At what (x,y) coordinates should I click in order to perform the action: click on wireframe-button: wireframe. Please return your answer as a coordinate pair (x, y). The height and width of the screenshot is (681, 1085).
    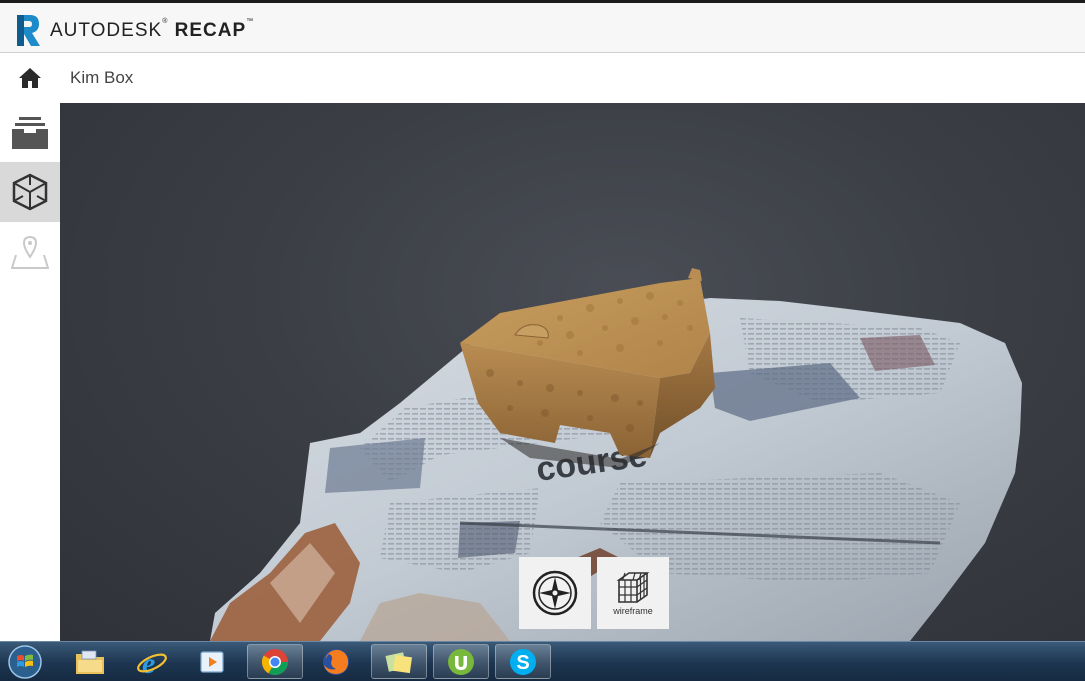
    Looking at the image, I should click on (633, 593).